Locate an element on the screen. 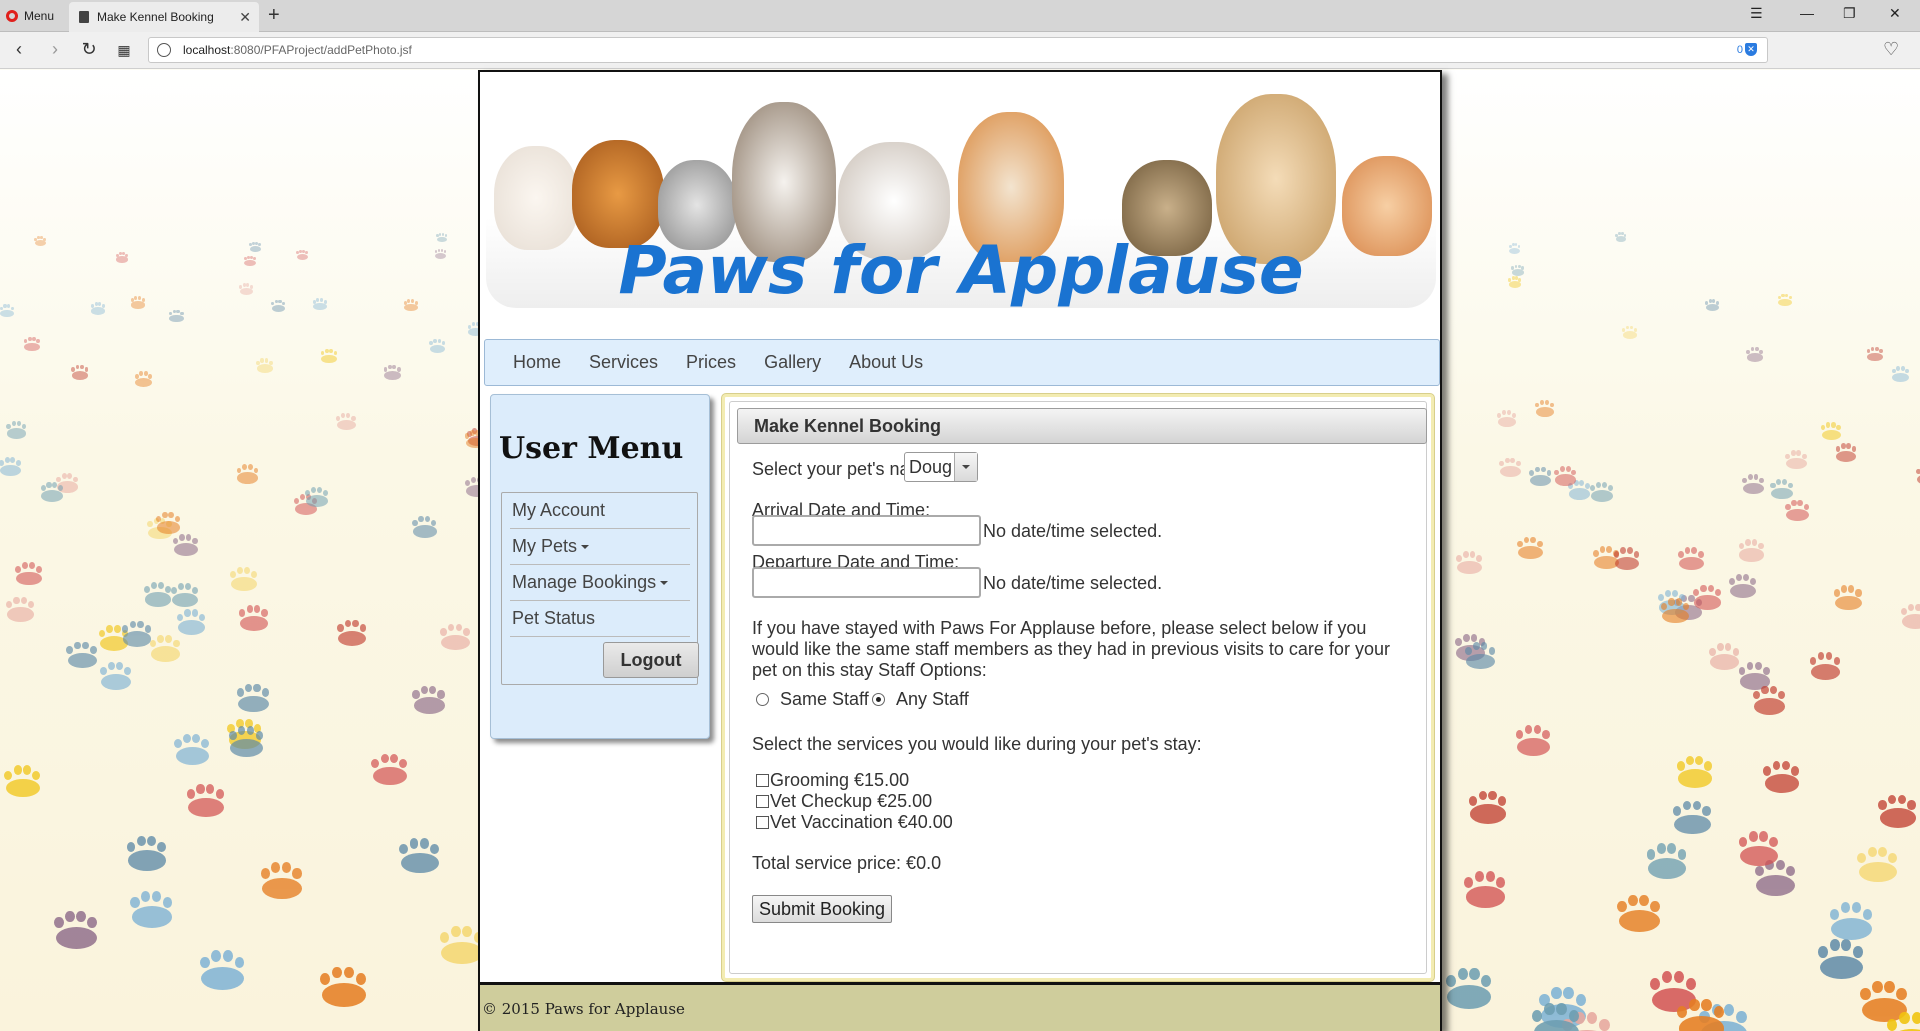 The image size is (1920, 1031). nav-about-us: About Us is located at coordinates (886, 362).